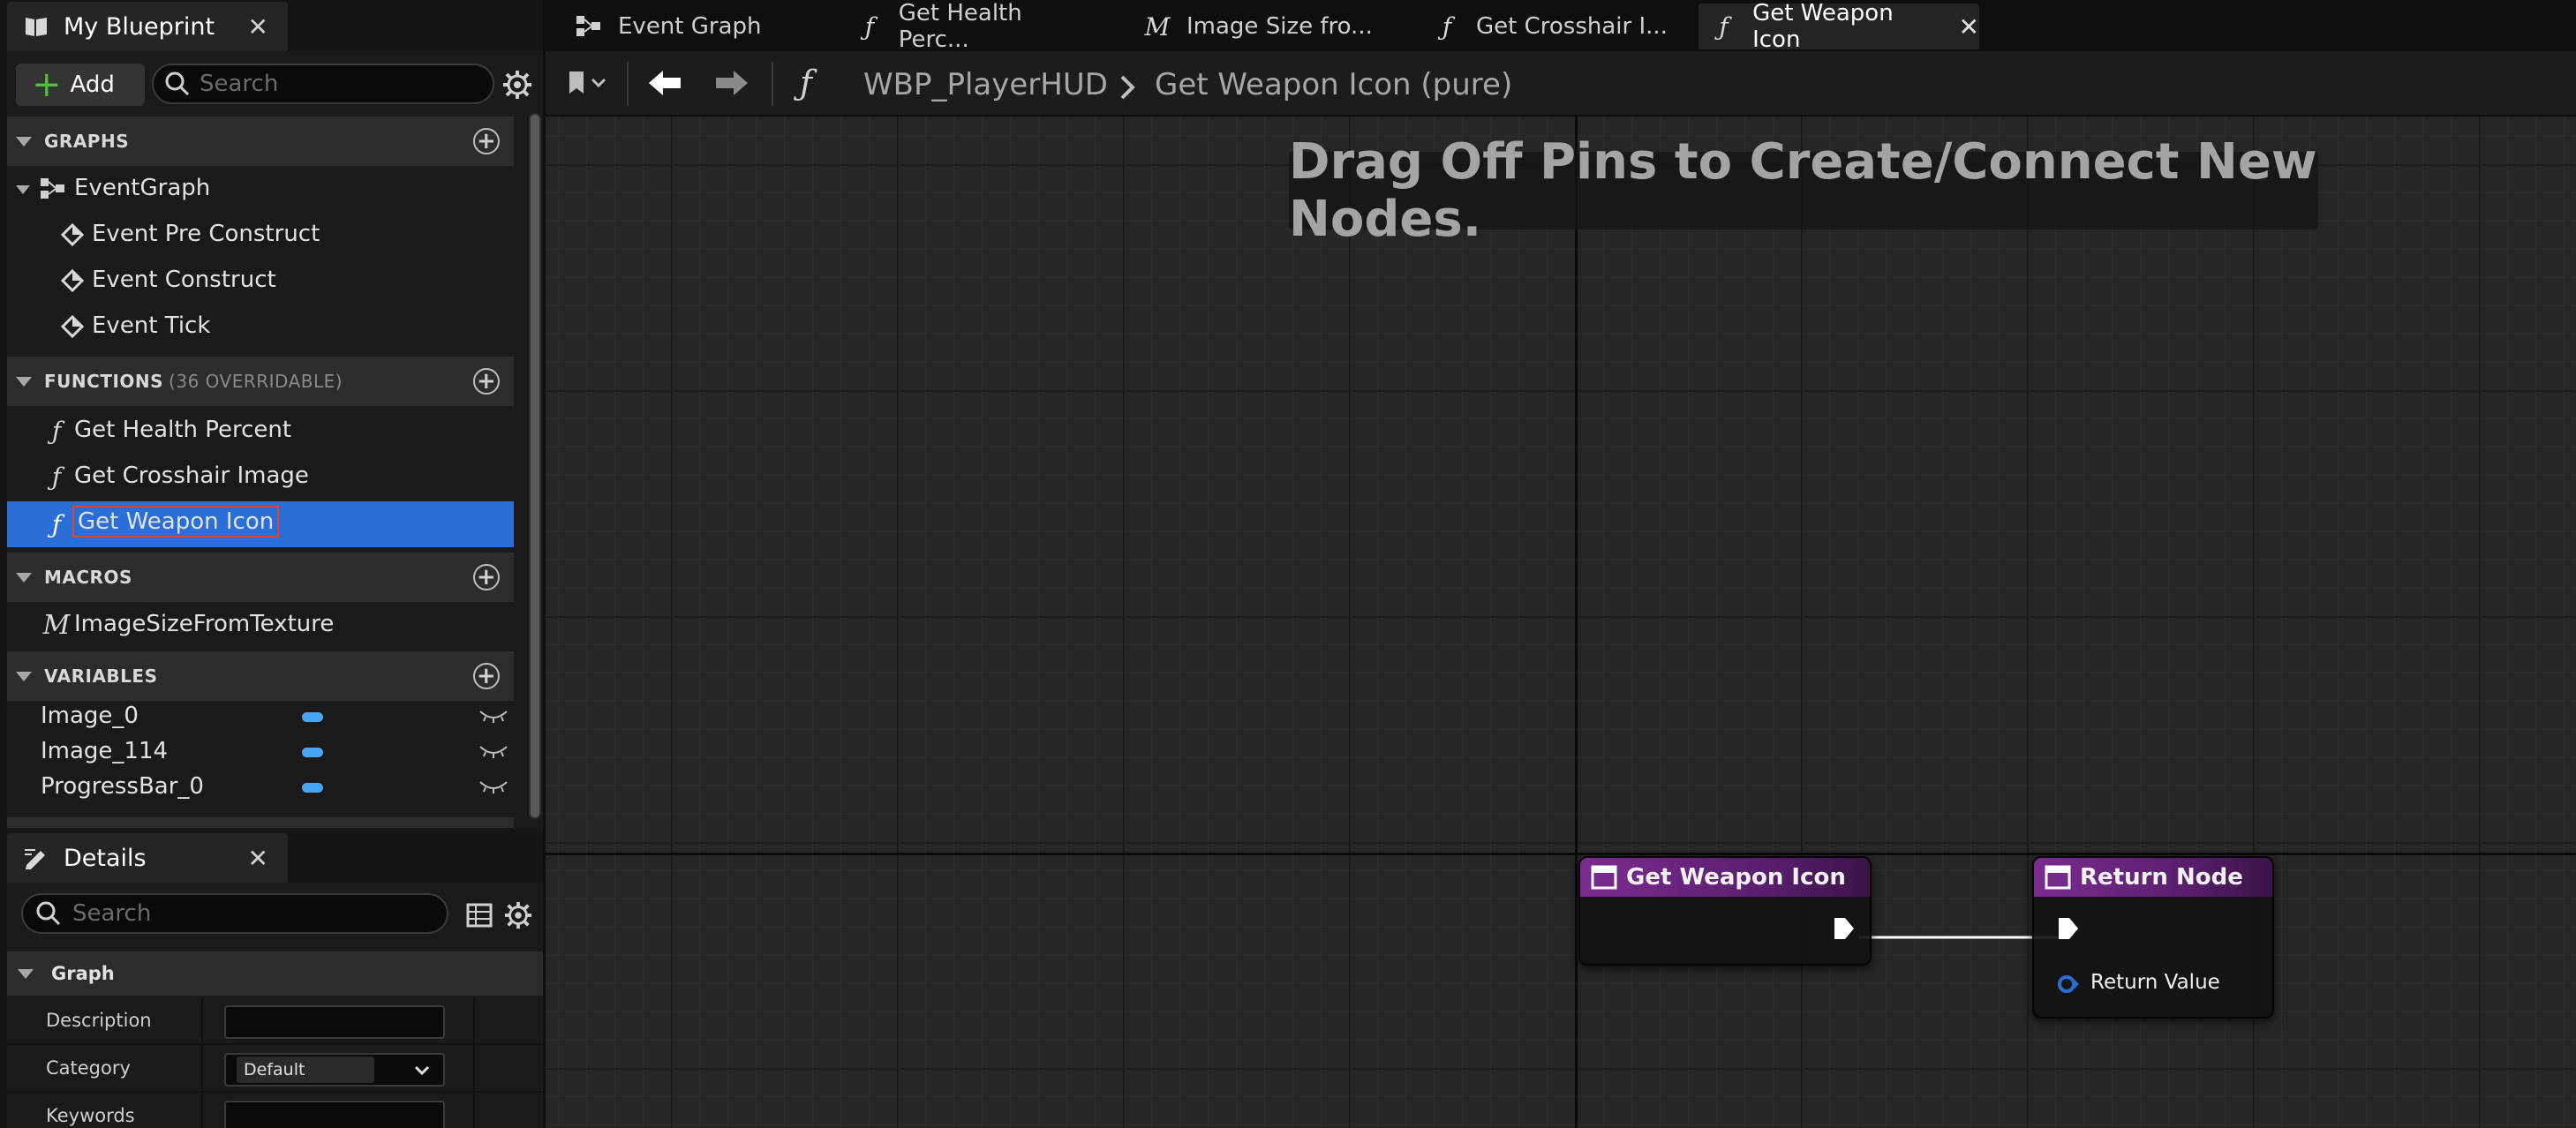 This screenshot has width=2576, height=1128. Describe the element at coordinates (261, 327) in the screenshot. I see `tree-item-event-tick: Event Tick` at that location.